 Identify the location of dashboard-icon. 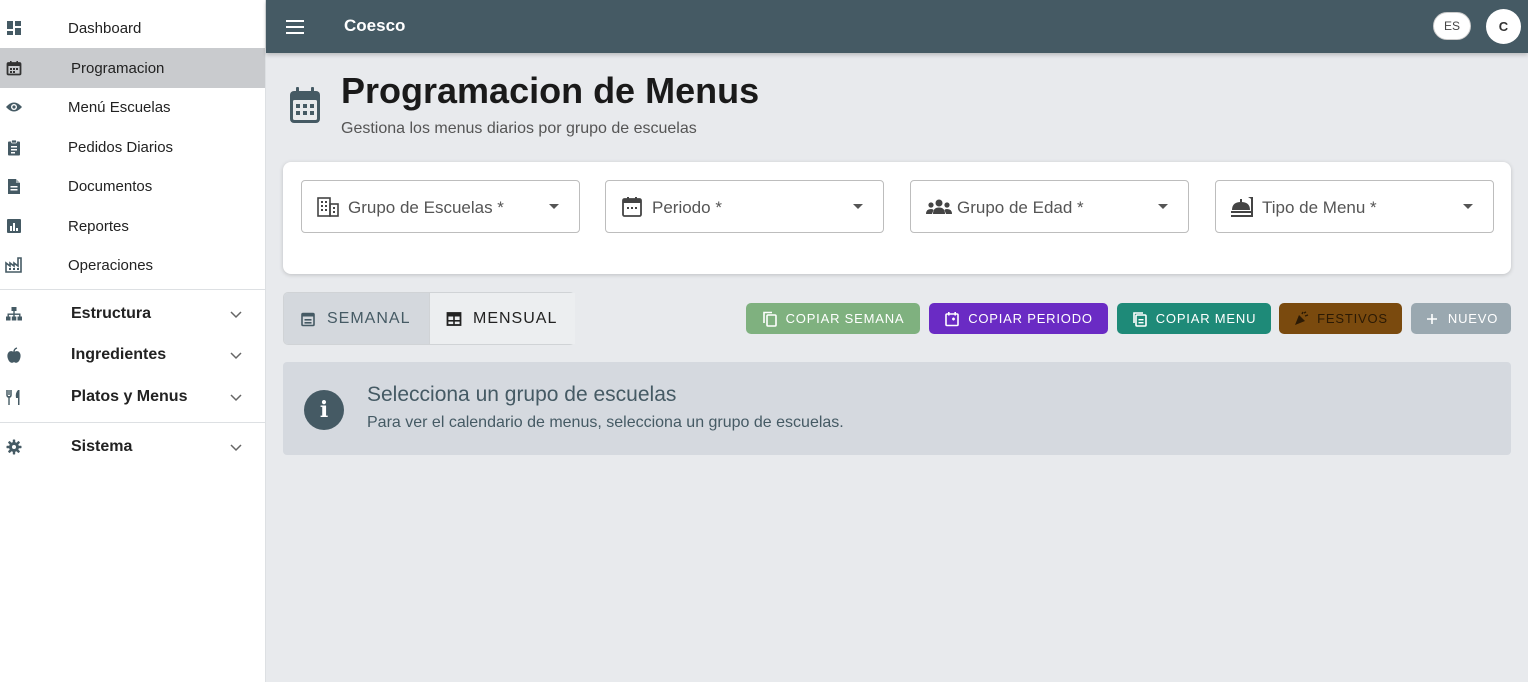
(14, 28).